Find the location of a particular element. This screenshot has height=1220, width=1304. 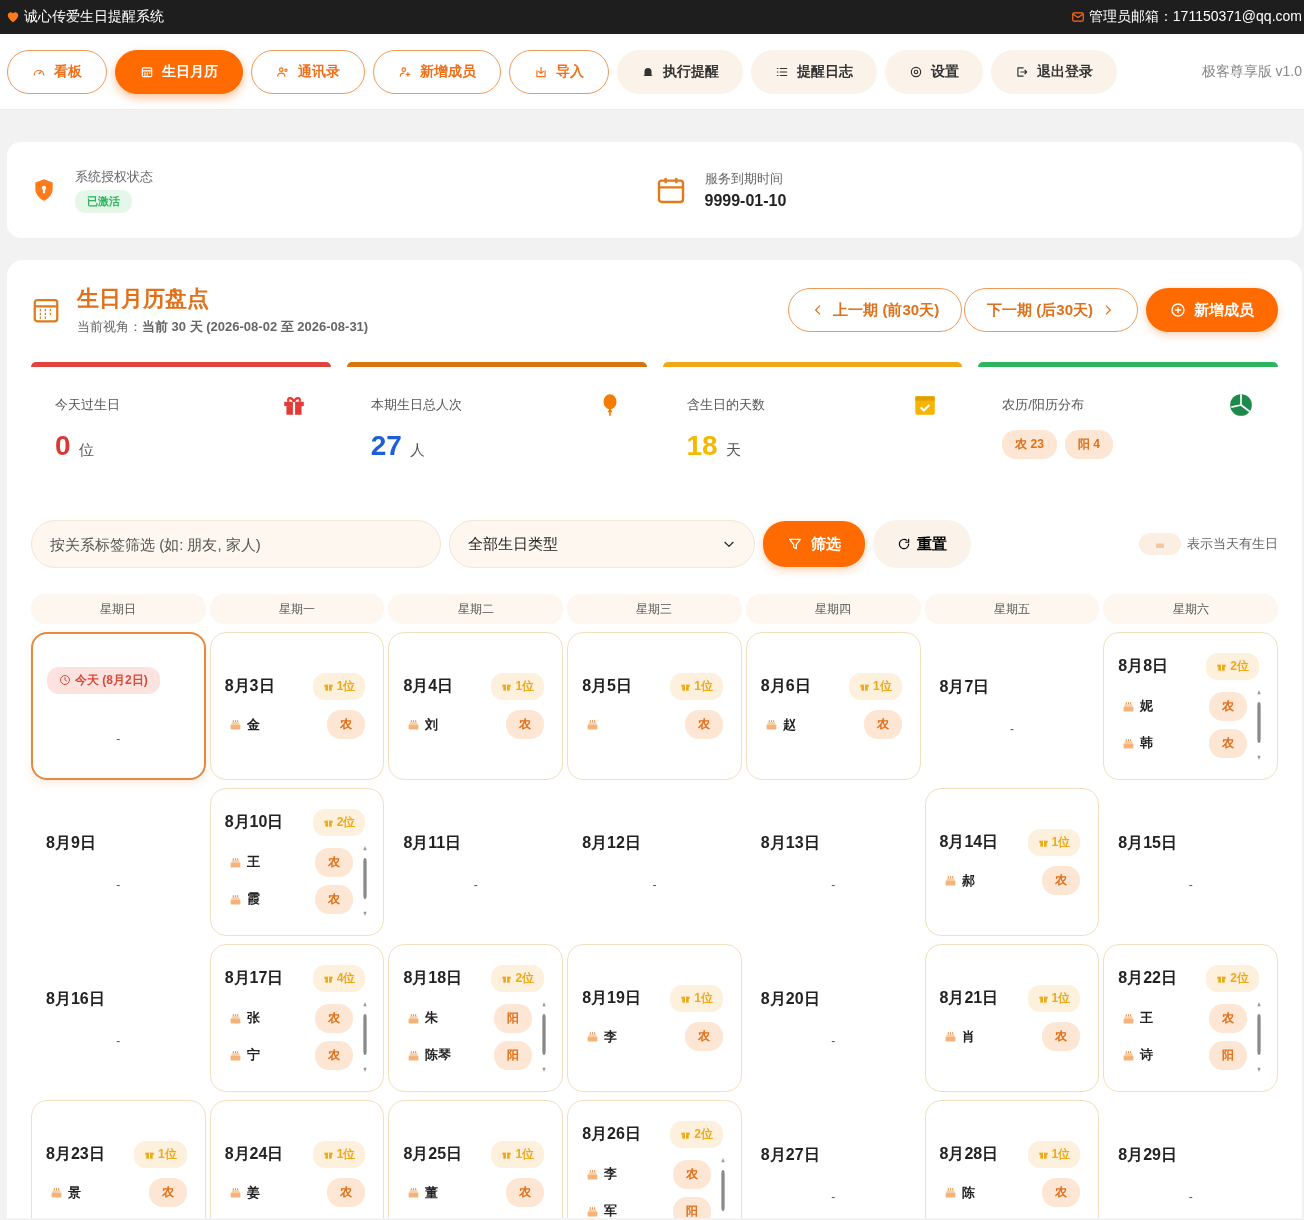

nav-tab: 导入 is located at coordinates (559, 71).